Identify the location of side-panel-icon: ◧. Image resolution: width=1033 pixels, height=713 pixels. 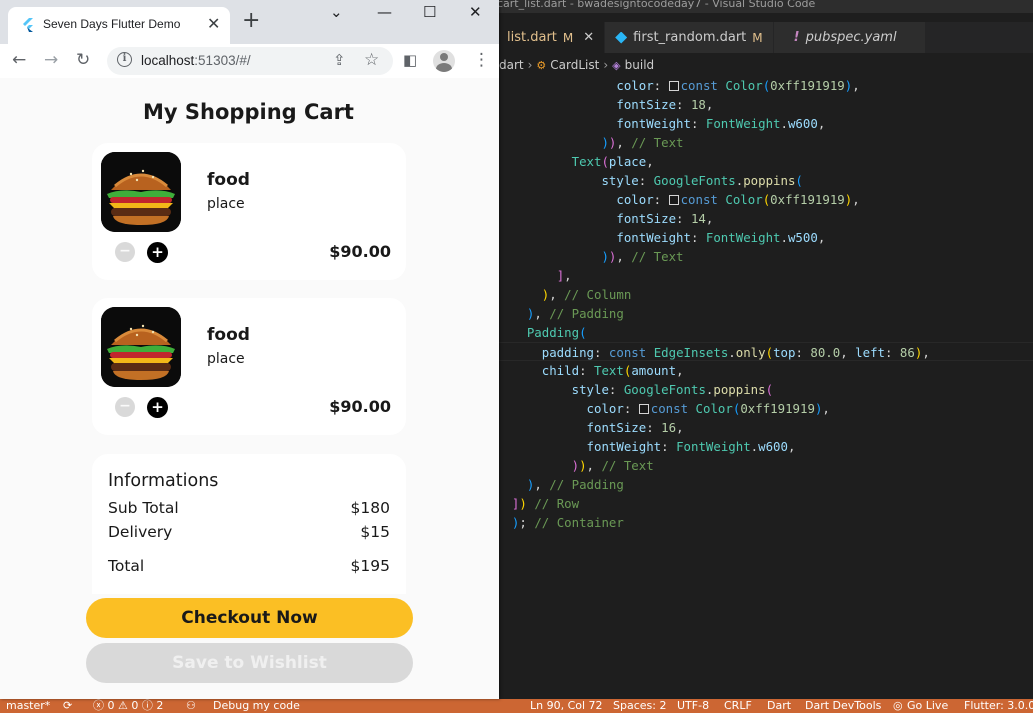
(410, 60).